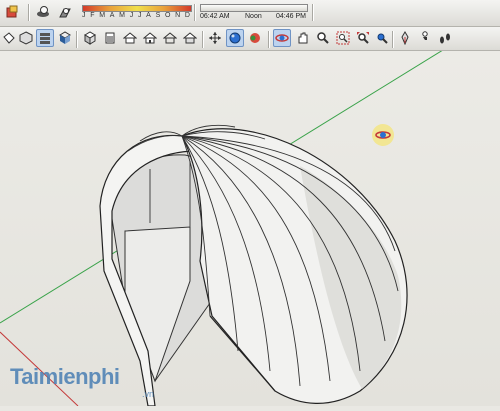  I want to click on wireframe-icon, so click(190, 38).